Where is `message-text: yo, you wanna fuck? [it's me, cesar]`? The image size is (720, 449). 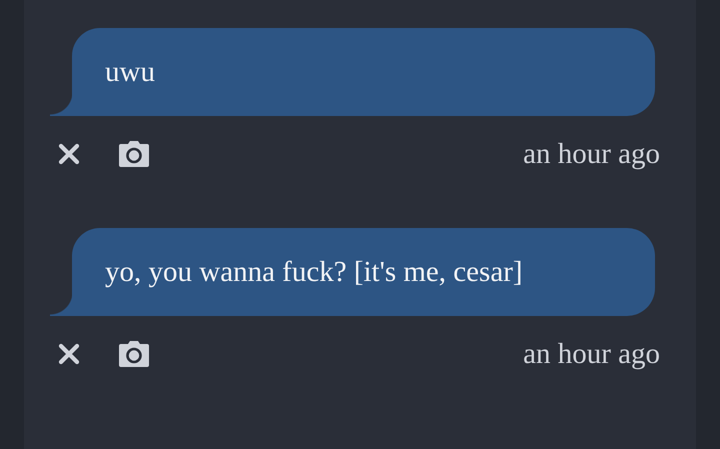
message-text: yo, you wanna fuck? [it's me, cesar] is located at coordinates (314, 272).